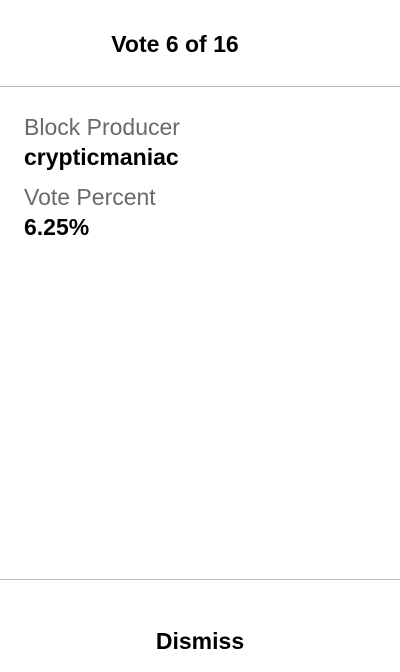  What do you see at coordinates (101, 157) in the screenshot?
I see `block-producer-value: crypticmaniac` at bounding box center [101, 157].